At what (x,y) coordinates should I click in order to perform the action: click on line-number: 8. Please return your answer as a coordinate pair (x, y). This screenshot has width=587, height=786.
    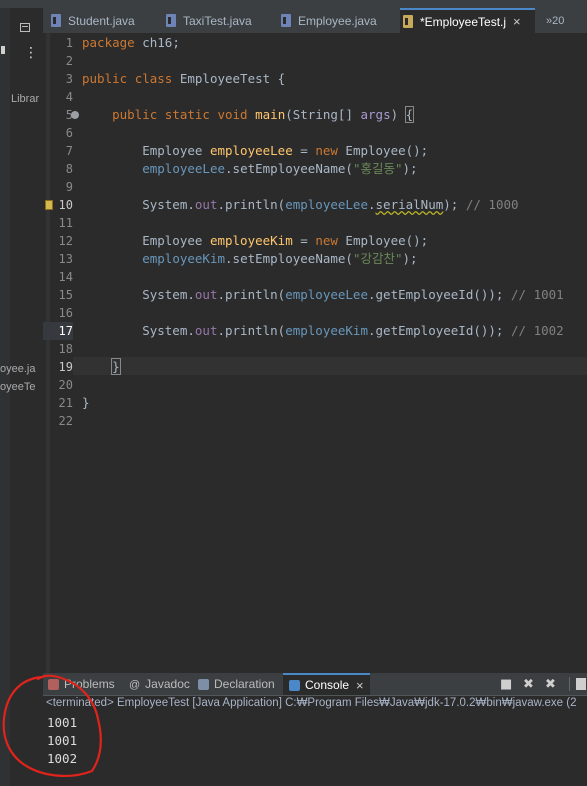
    Looking at the image, I should click on (69, 169).